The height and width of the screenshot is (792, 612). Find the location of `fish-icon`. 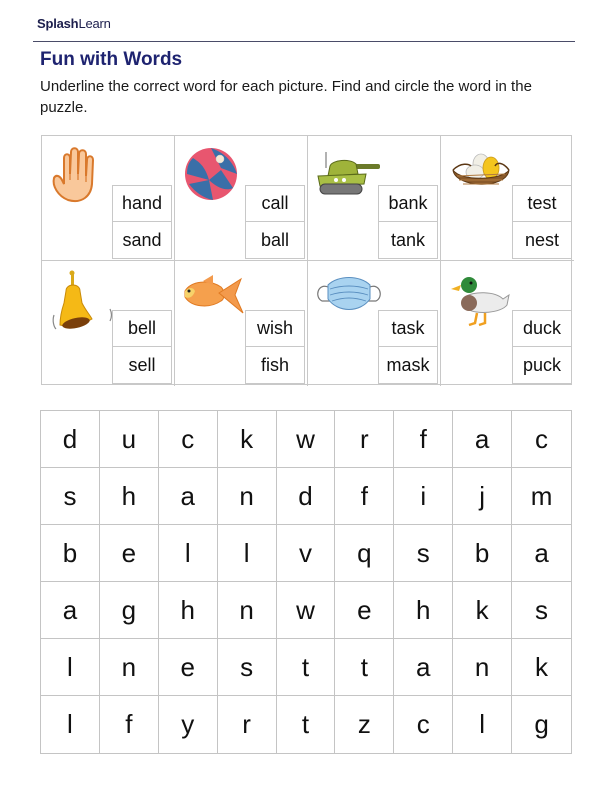

fish-icon is located at coordinates (214, 294).